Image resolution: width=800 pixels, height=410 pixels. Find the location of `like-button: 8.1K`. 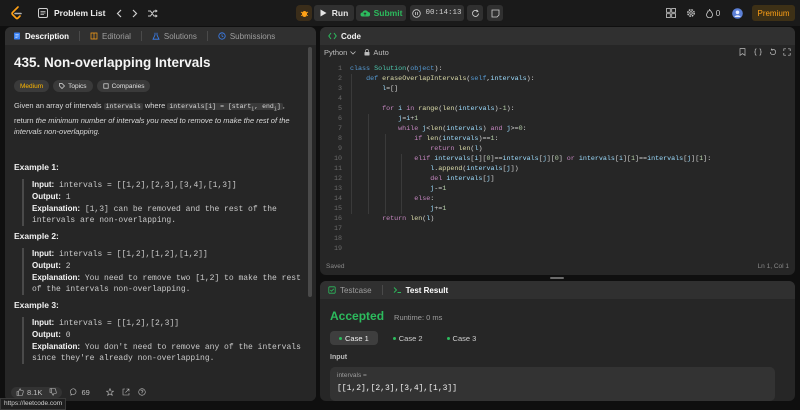

like-button: 8.1K is located at coordinates (37, 392).